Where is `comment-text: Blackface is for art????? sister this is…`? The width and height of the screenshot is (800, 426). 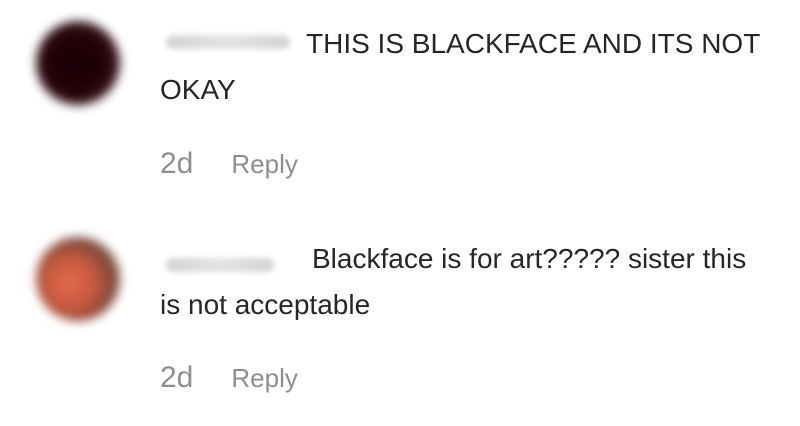 comment-text: Blackface is for art????? sister this is… is located at coordinates (453, 281).